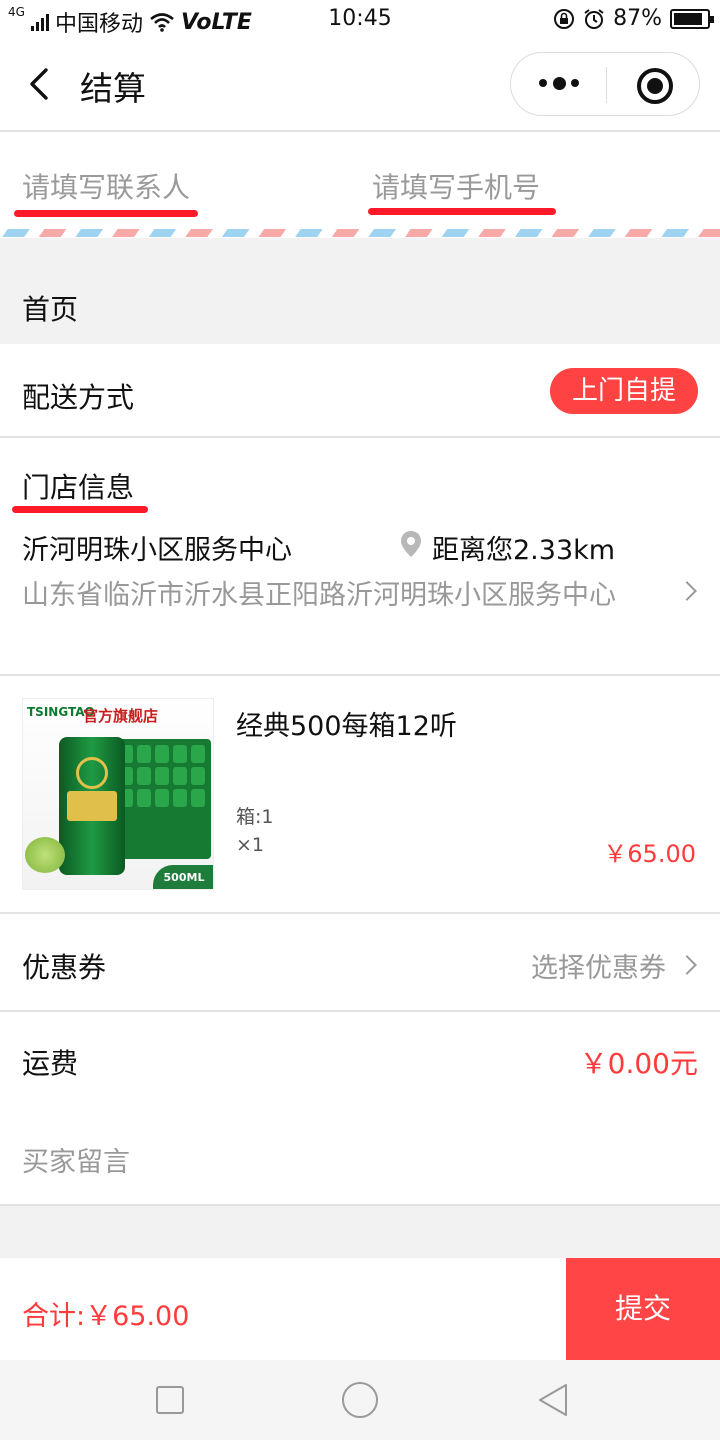 The width and height of the screenshot is (720, 1440). I want to click on contact-phone-input: 请填写手机号, so click(456, 186).